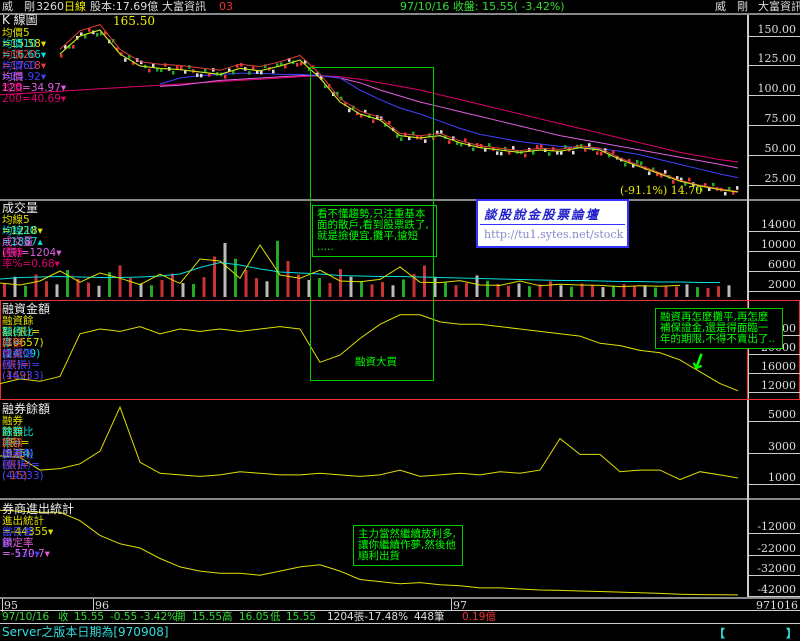 This screenshot has width=800, height=641. What do you see at coordinates (774, 149) in the screenshot?
I see `axis-tick-label: 50.00` at bounding box center [774, 149].